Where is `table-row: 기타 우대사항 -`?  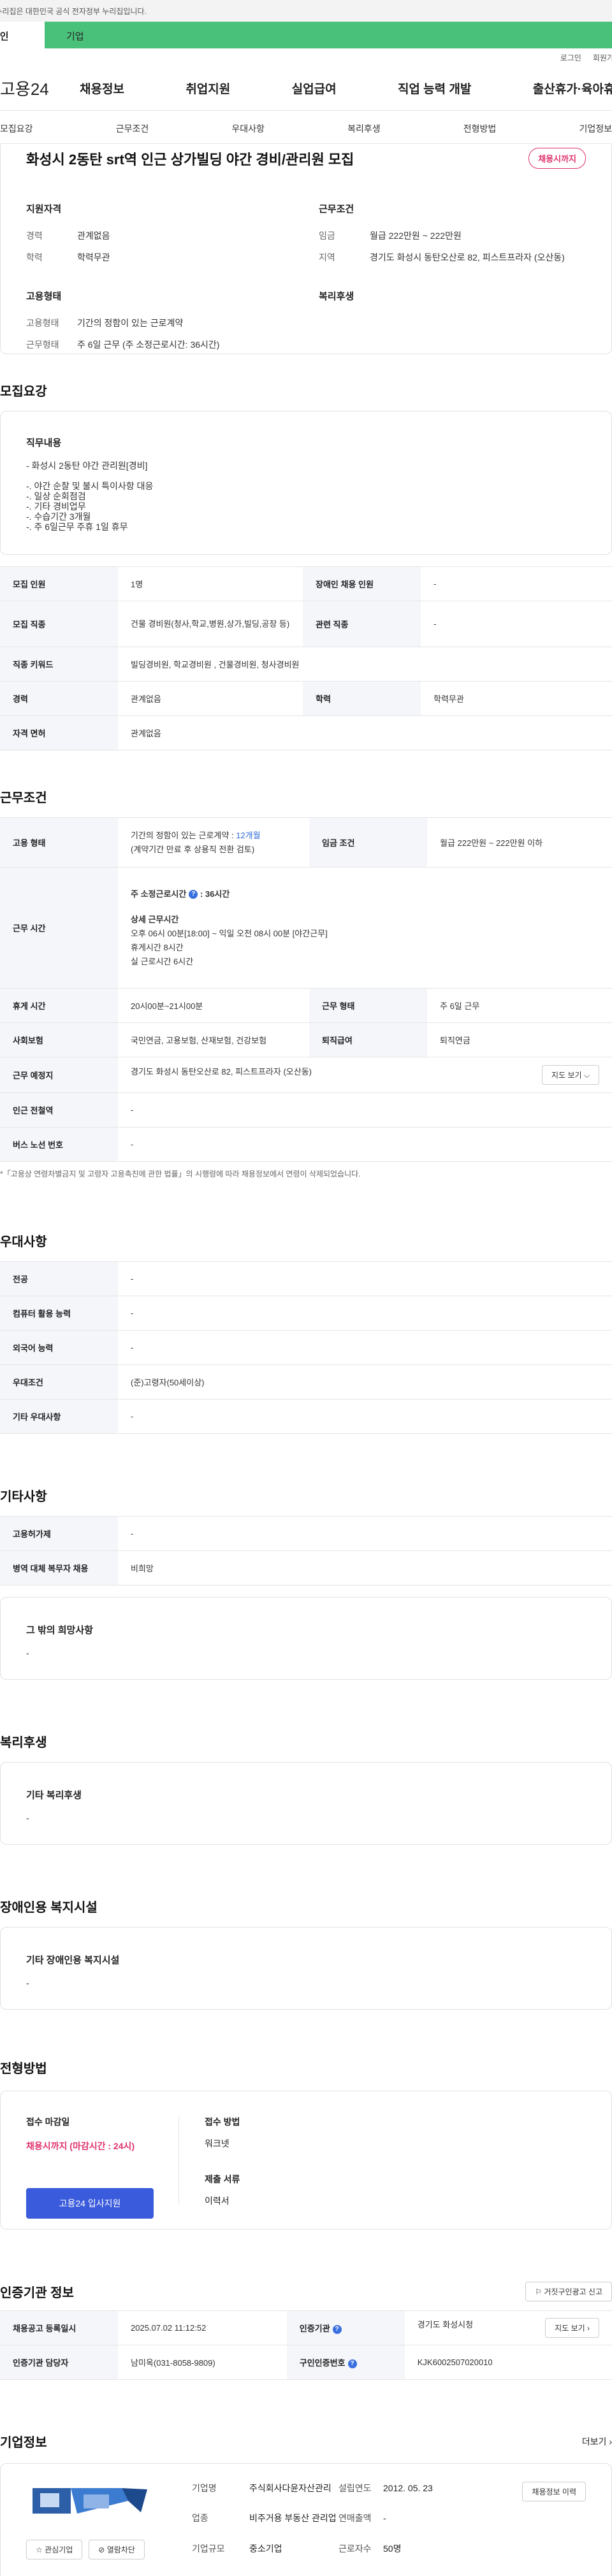
table-row: 기타 우대사항 - is located at coordinates (306, 1417).